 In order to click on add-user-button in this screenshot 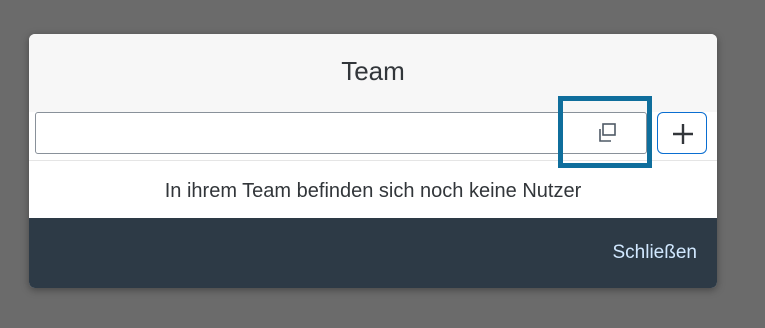, I will do `click(682, 133)`.